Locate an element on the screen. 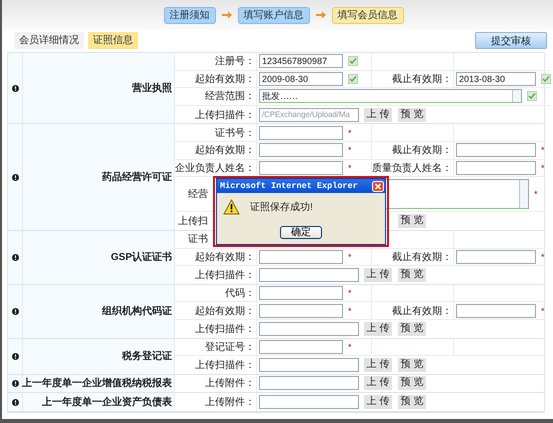 The height and width of the screenshot is (423, 553). section-title: 组织机构代码证 is located at coordinates (137, 311).